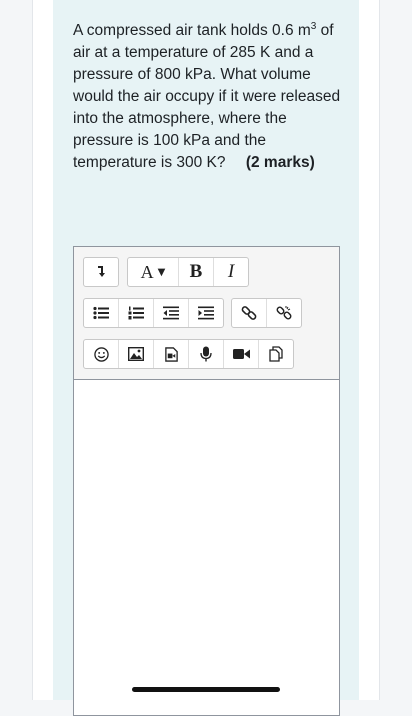 The image size is (412, 716). I want to click on record-audio-button, so click(206, 354).